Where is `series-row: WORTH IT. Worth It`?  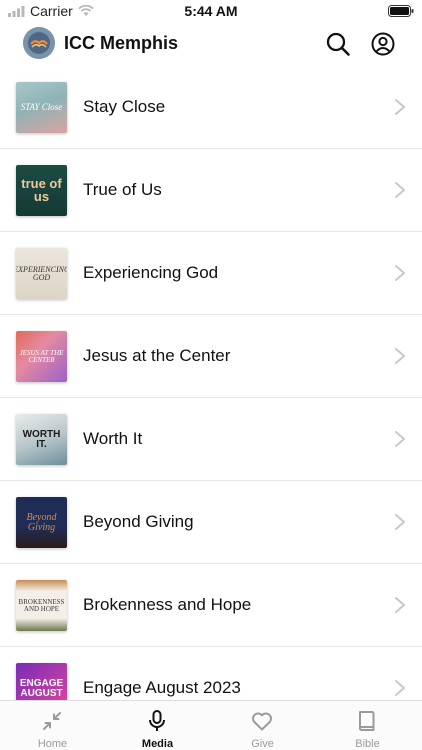
series-row: WORTH IT. Worth It is located at coordinates (211, 439).